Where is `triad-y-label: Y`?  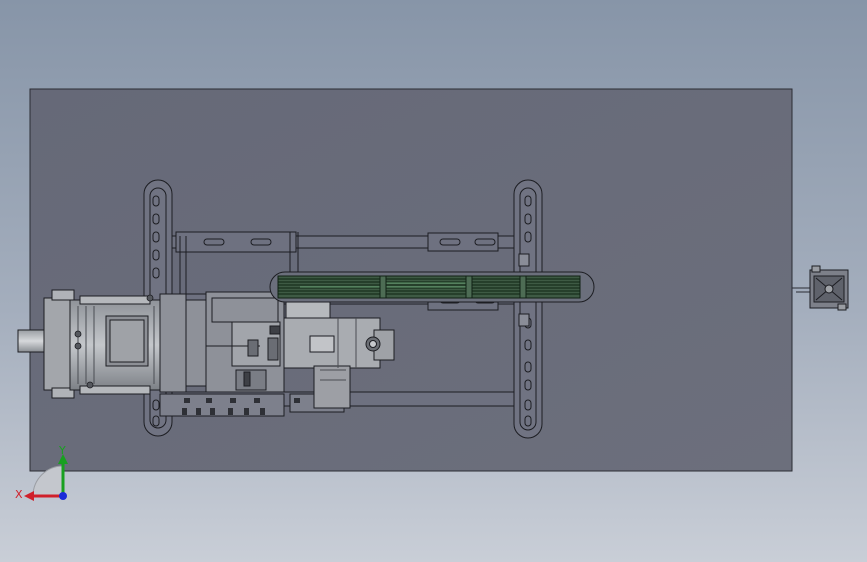 triad-y-label: Y is located at coordinates (62, 450).